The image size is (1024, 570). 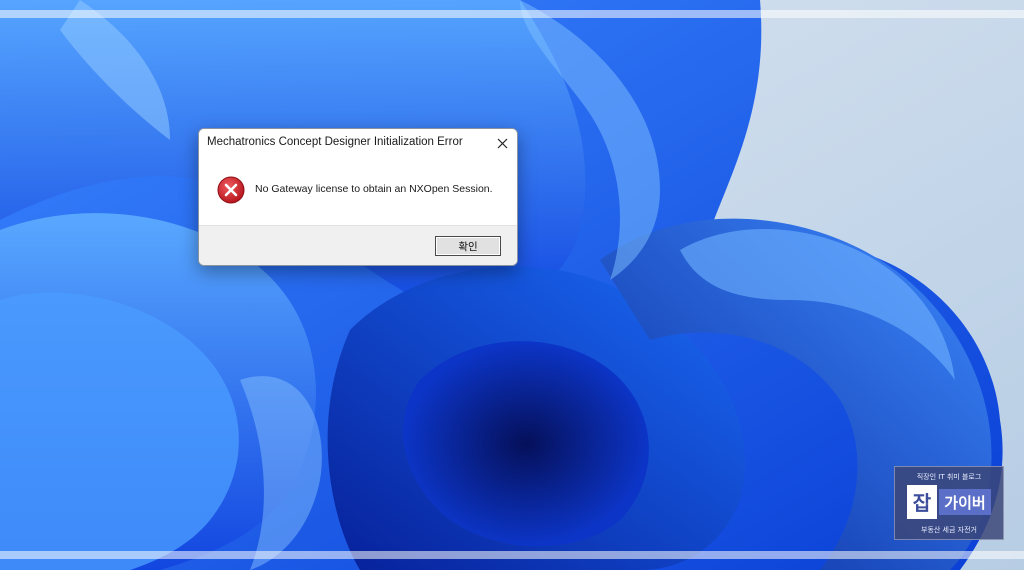 I want to click on watermark-badge: 직장인 IT 취미 블로그 잡 가이버 부동산 세금 자전거, so click(x=949, y=503).